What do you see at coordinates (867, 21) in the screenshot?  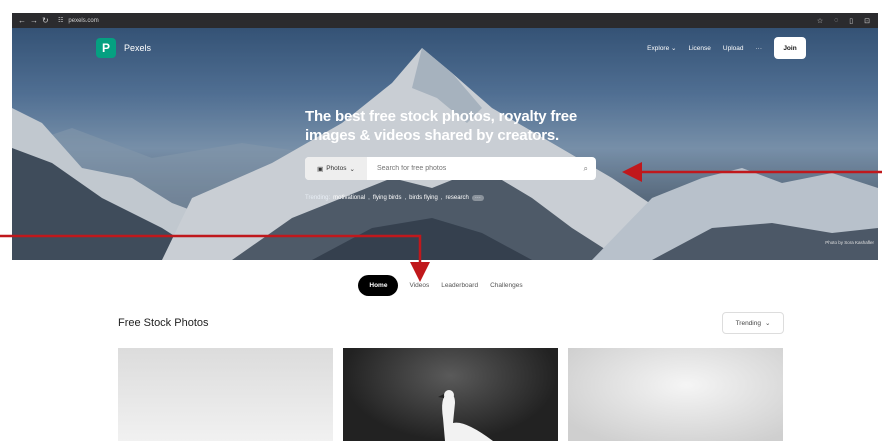 I see `profile-icon: ⊡` at bounding box center [867, 21].